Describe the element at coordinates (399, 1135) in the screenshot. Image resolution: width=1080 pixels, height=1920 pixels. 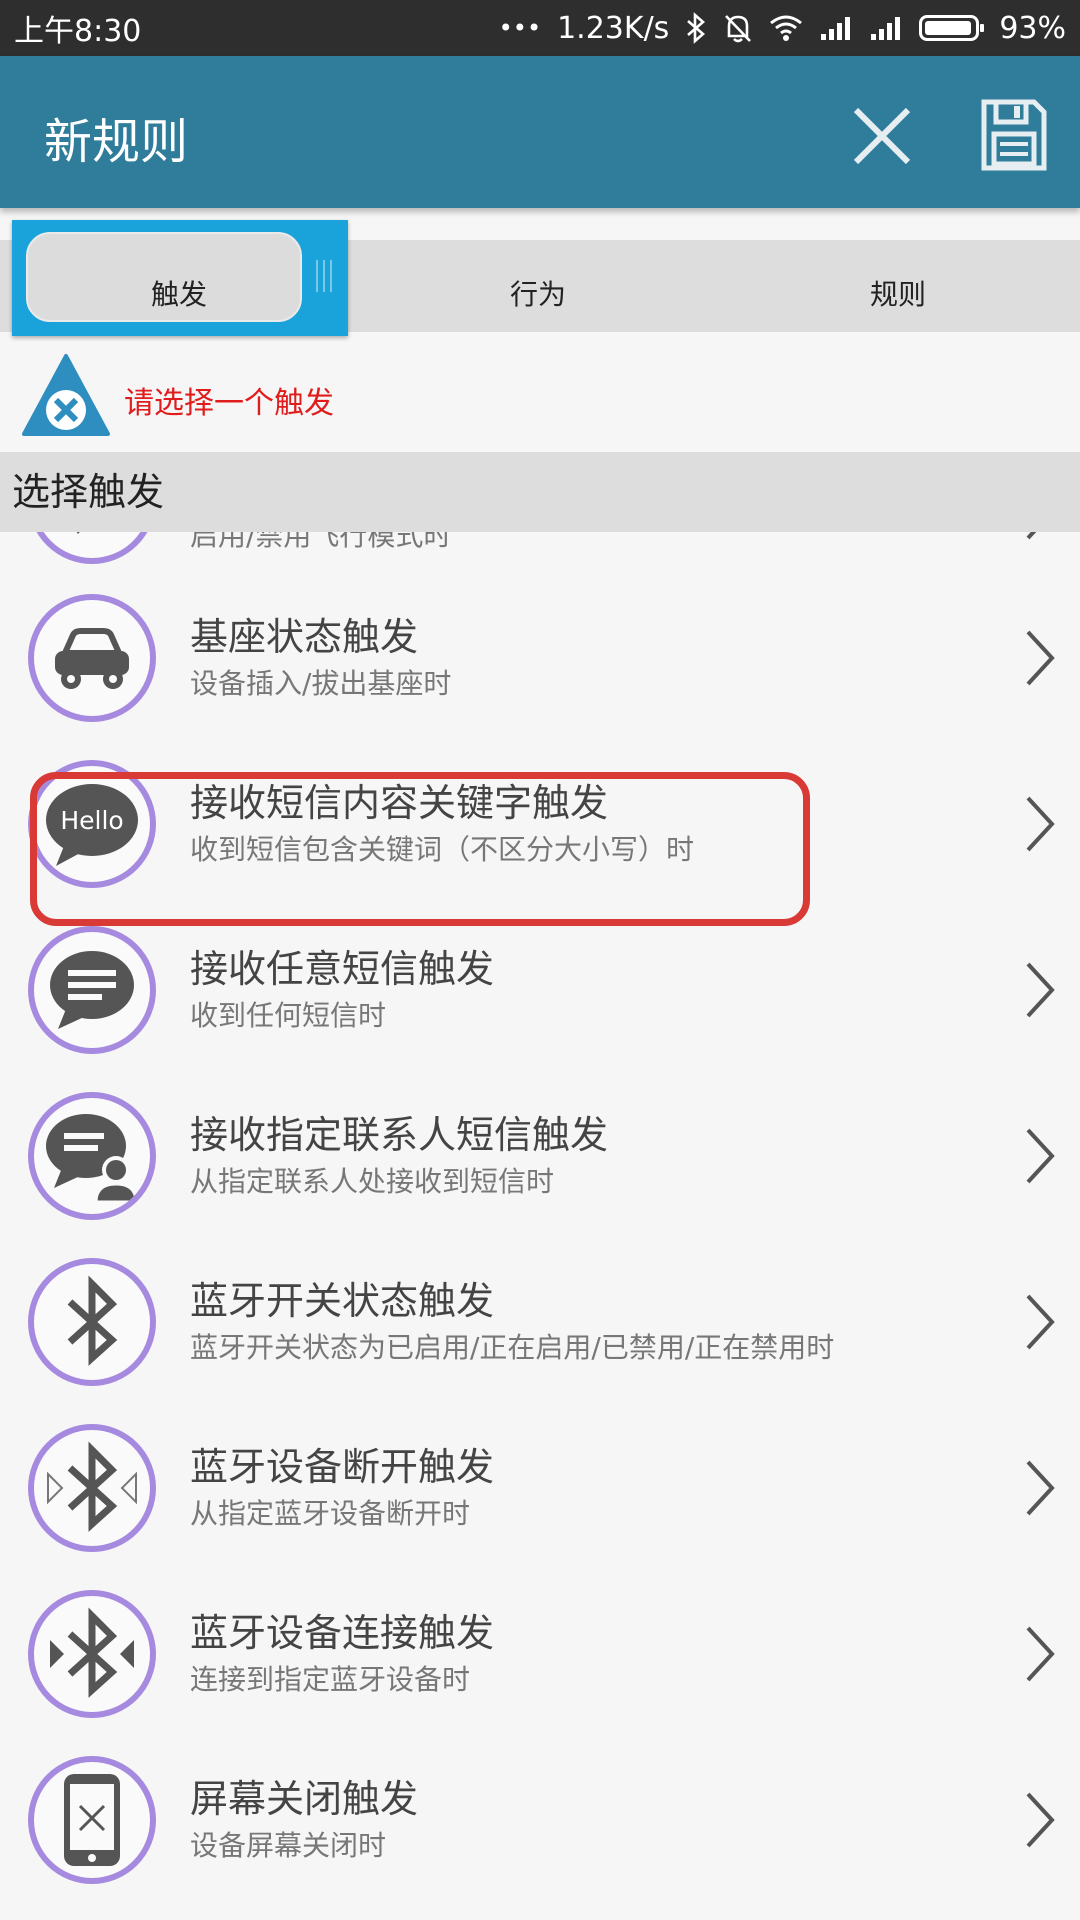
I see `list-item-title: 接收指定联系人短信触发` at that location.